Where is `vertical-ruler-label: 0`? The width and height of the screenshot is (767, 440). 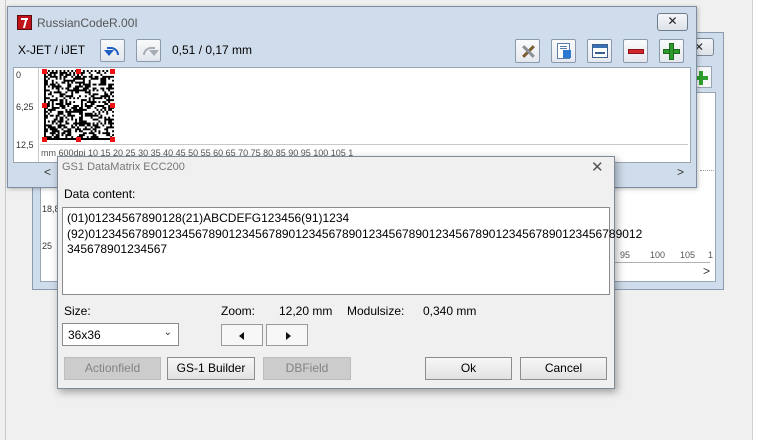 vertical-ruler-label: 0 is located at coordinates (19, 75).